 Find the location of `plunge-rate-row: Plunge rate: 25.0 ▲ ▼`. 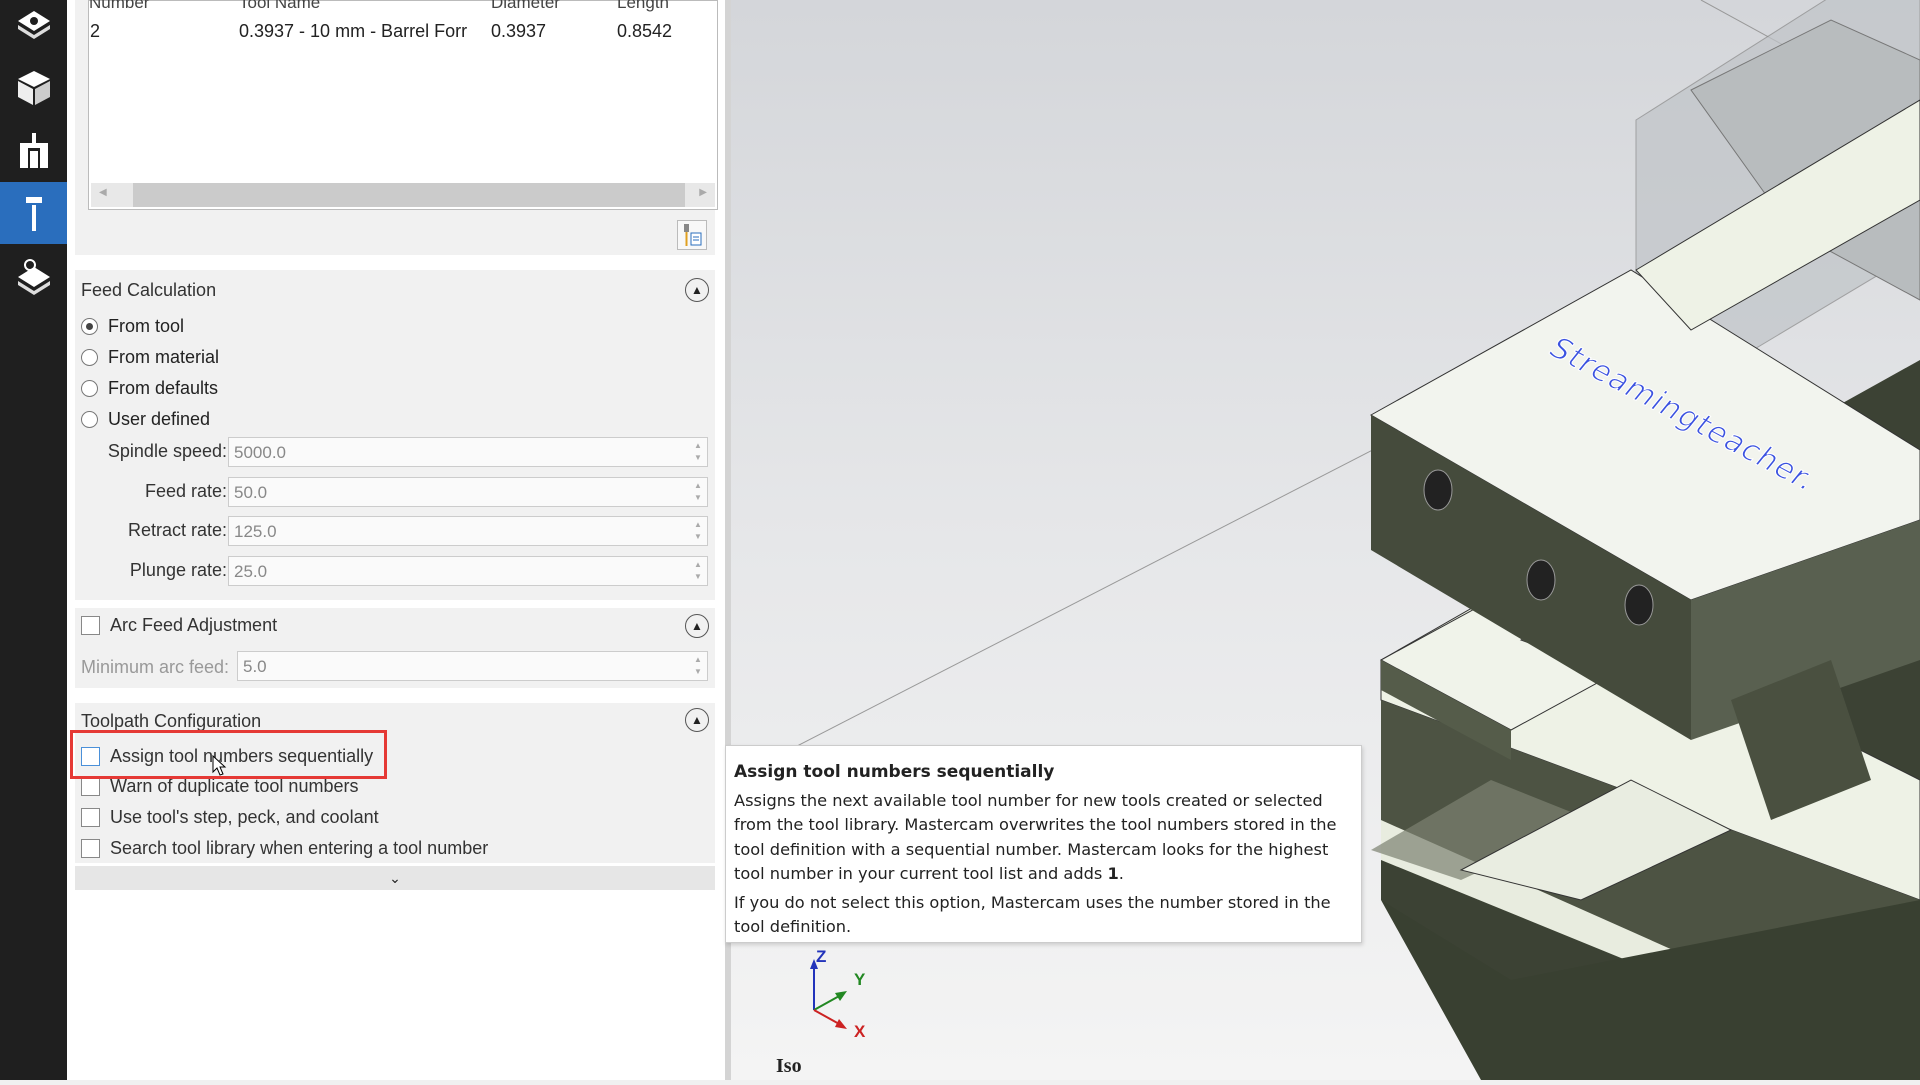

plunge-rate-row: Plunge rate: 25.0 ▲ ▼ is located at coordinates (395, 571).